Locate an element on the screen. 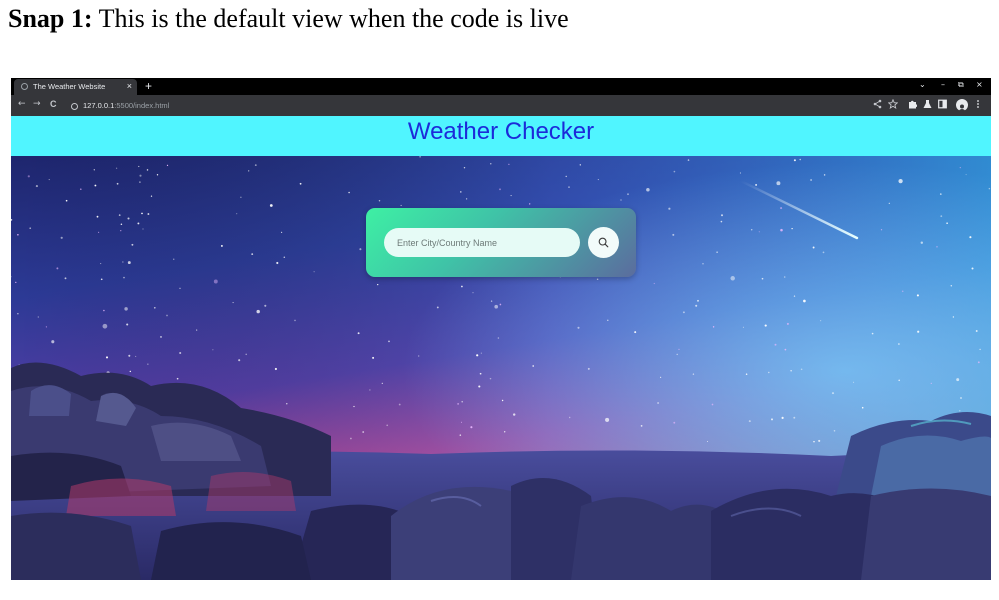 This screenshot has height=600, width=999. page-title: Weather Checker is located at coordinates (501, 131).